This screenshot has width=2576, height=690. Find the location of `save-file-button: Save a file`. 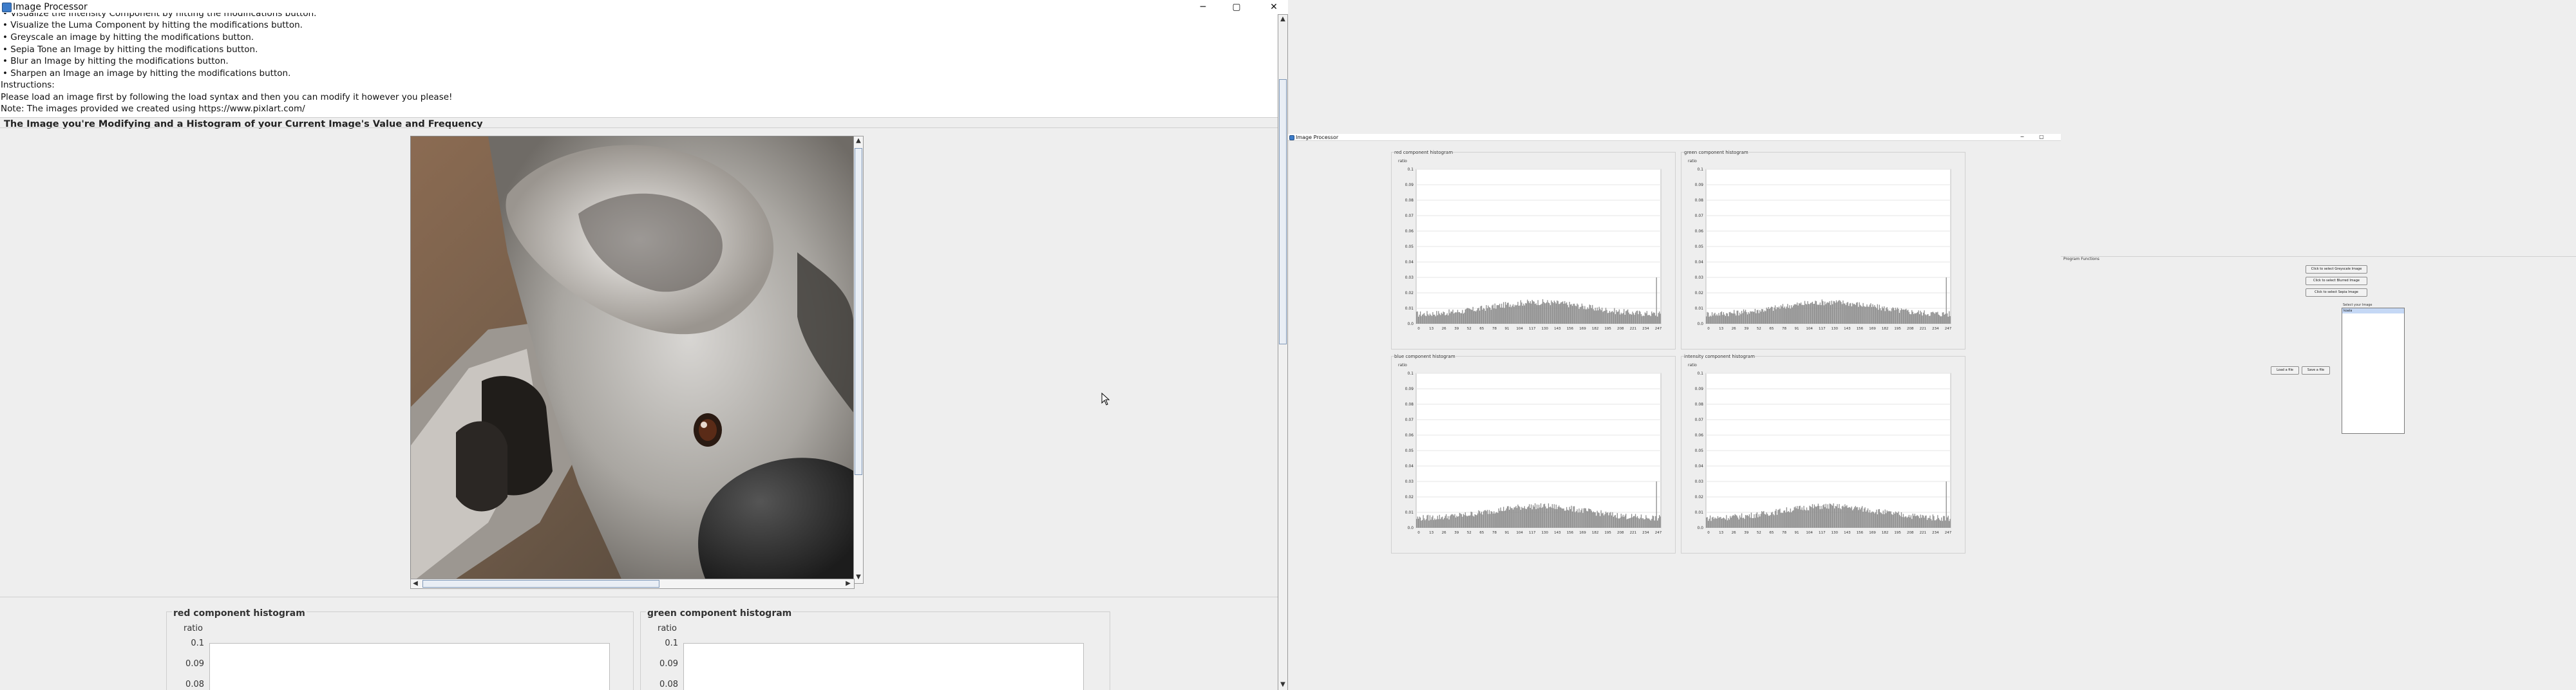

save-file-button: Save a file is located at coordinates (2316, 370).